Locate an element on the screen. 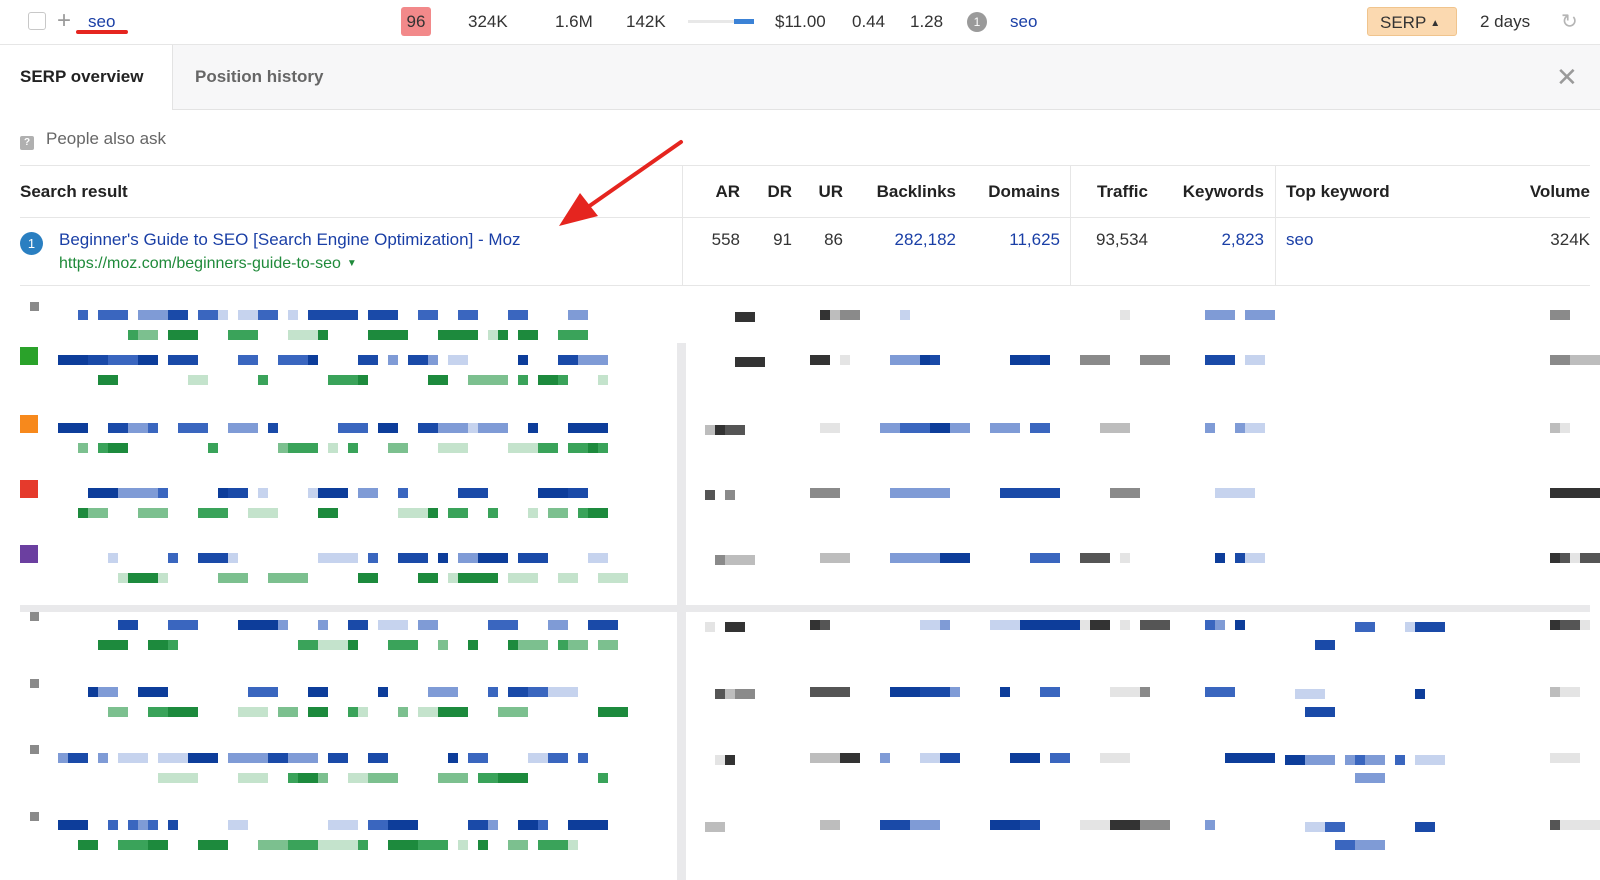 The image size is (1600, 880). cell-domains-link: 11,625 is located at coordinates (1015, 240).